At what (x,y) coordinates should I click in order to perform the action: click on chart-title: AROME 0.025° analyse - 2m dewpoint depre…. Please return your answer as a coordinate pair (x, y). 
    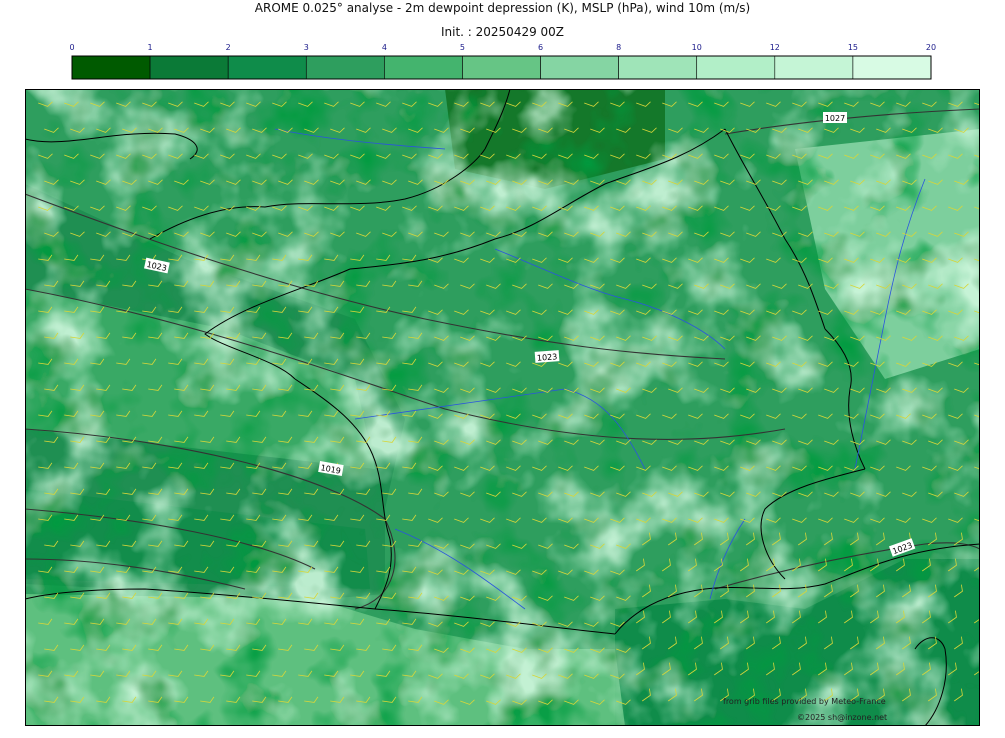
    Looking at the image, I should click on (502, 8).